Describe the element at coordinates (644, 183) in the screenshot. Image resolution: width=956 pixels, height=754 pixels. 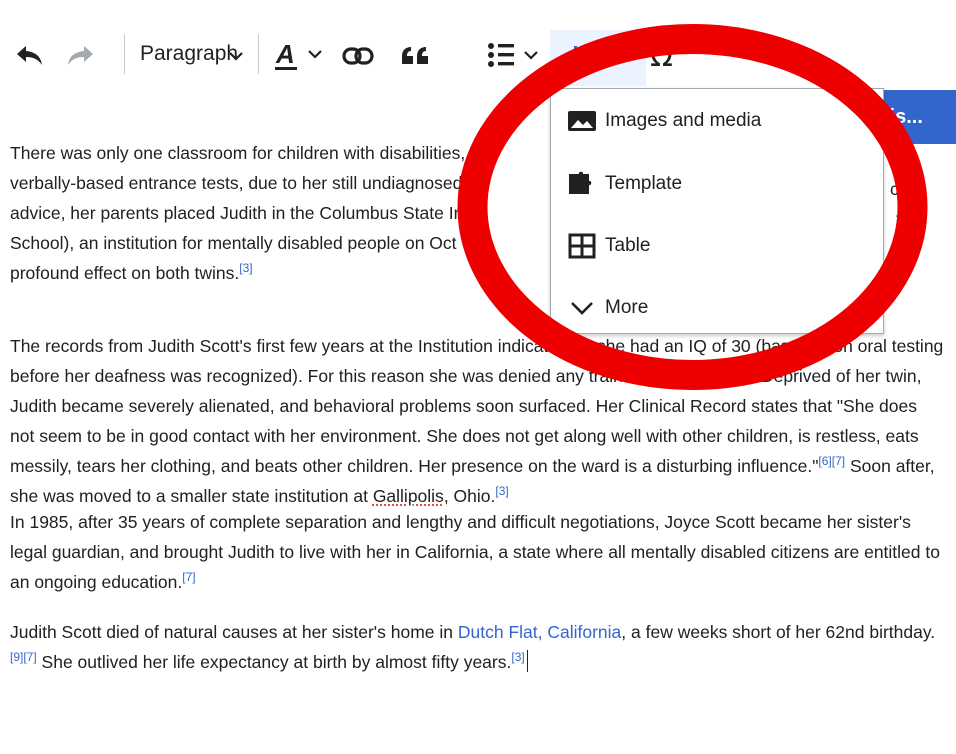
I see `menu-item-label: Template` at that location.